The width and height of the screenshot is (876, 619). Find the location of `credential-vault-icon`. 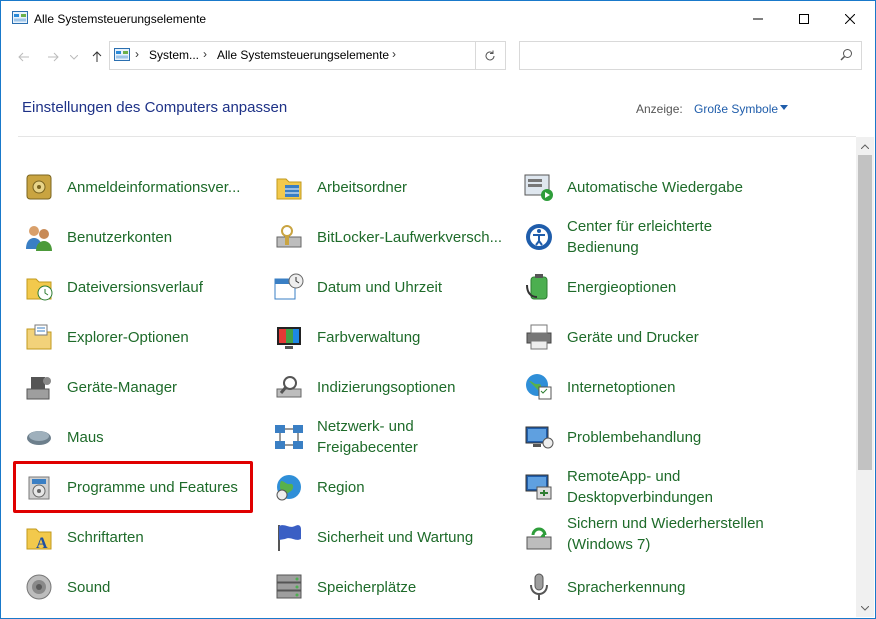

credential-vault-icon is located at coordinates (39, 187).